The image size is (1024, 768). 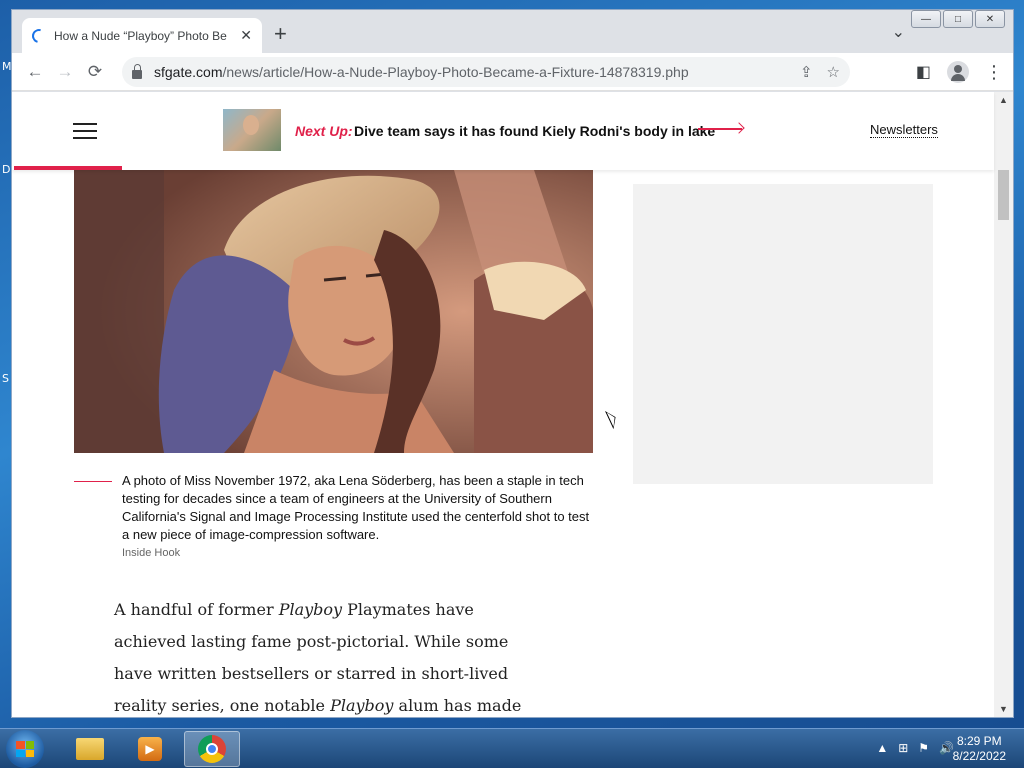 What do you see at coordinates (923, 748) in the screenshot?
I see `action-center-flag-icon: ⚑` at bounding box center [923, 748].